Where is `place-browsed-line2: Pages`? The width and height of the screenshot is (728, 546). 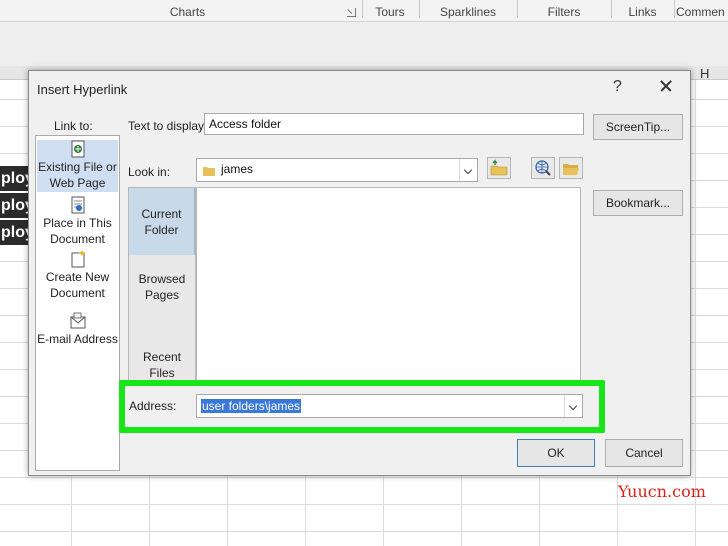 place-browsed-line2: Pages is located at coordinates (162, 295).